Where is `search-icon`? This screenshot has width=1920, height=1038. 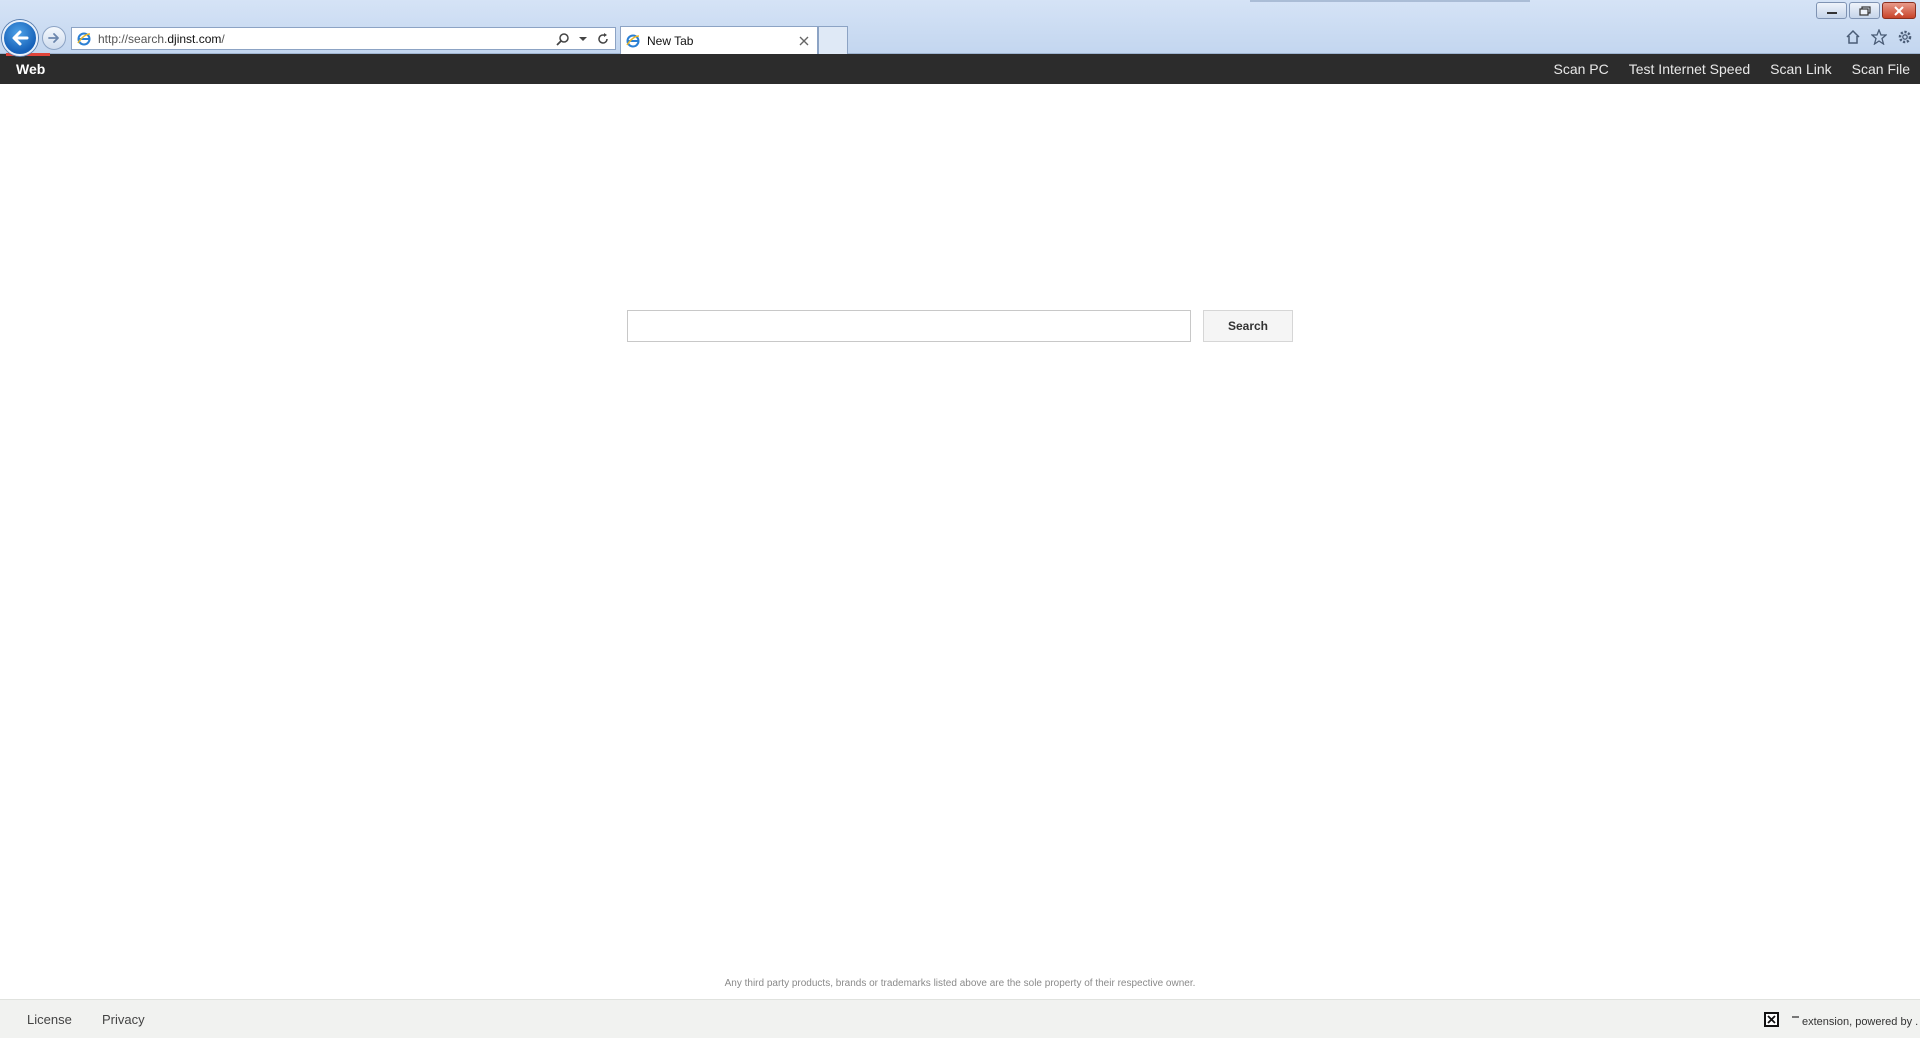
search-icon is located at coordinates (563, 39).